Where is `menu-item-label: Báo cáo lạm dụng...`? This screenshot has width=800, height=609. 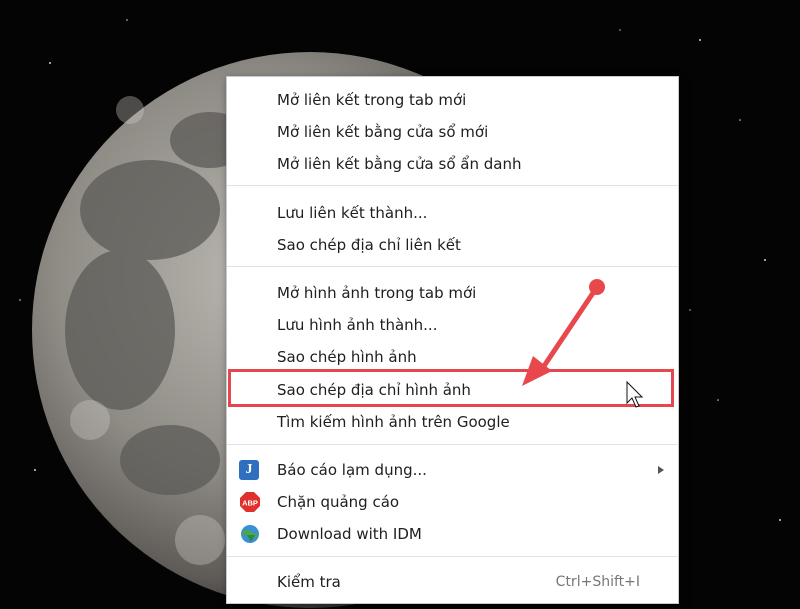
menu-item-label: Báo cáo lạm dụng... is located at coordinates (352, 470).